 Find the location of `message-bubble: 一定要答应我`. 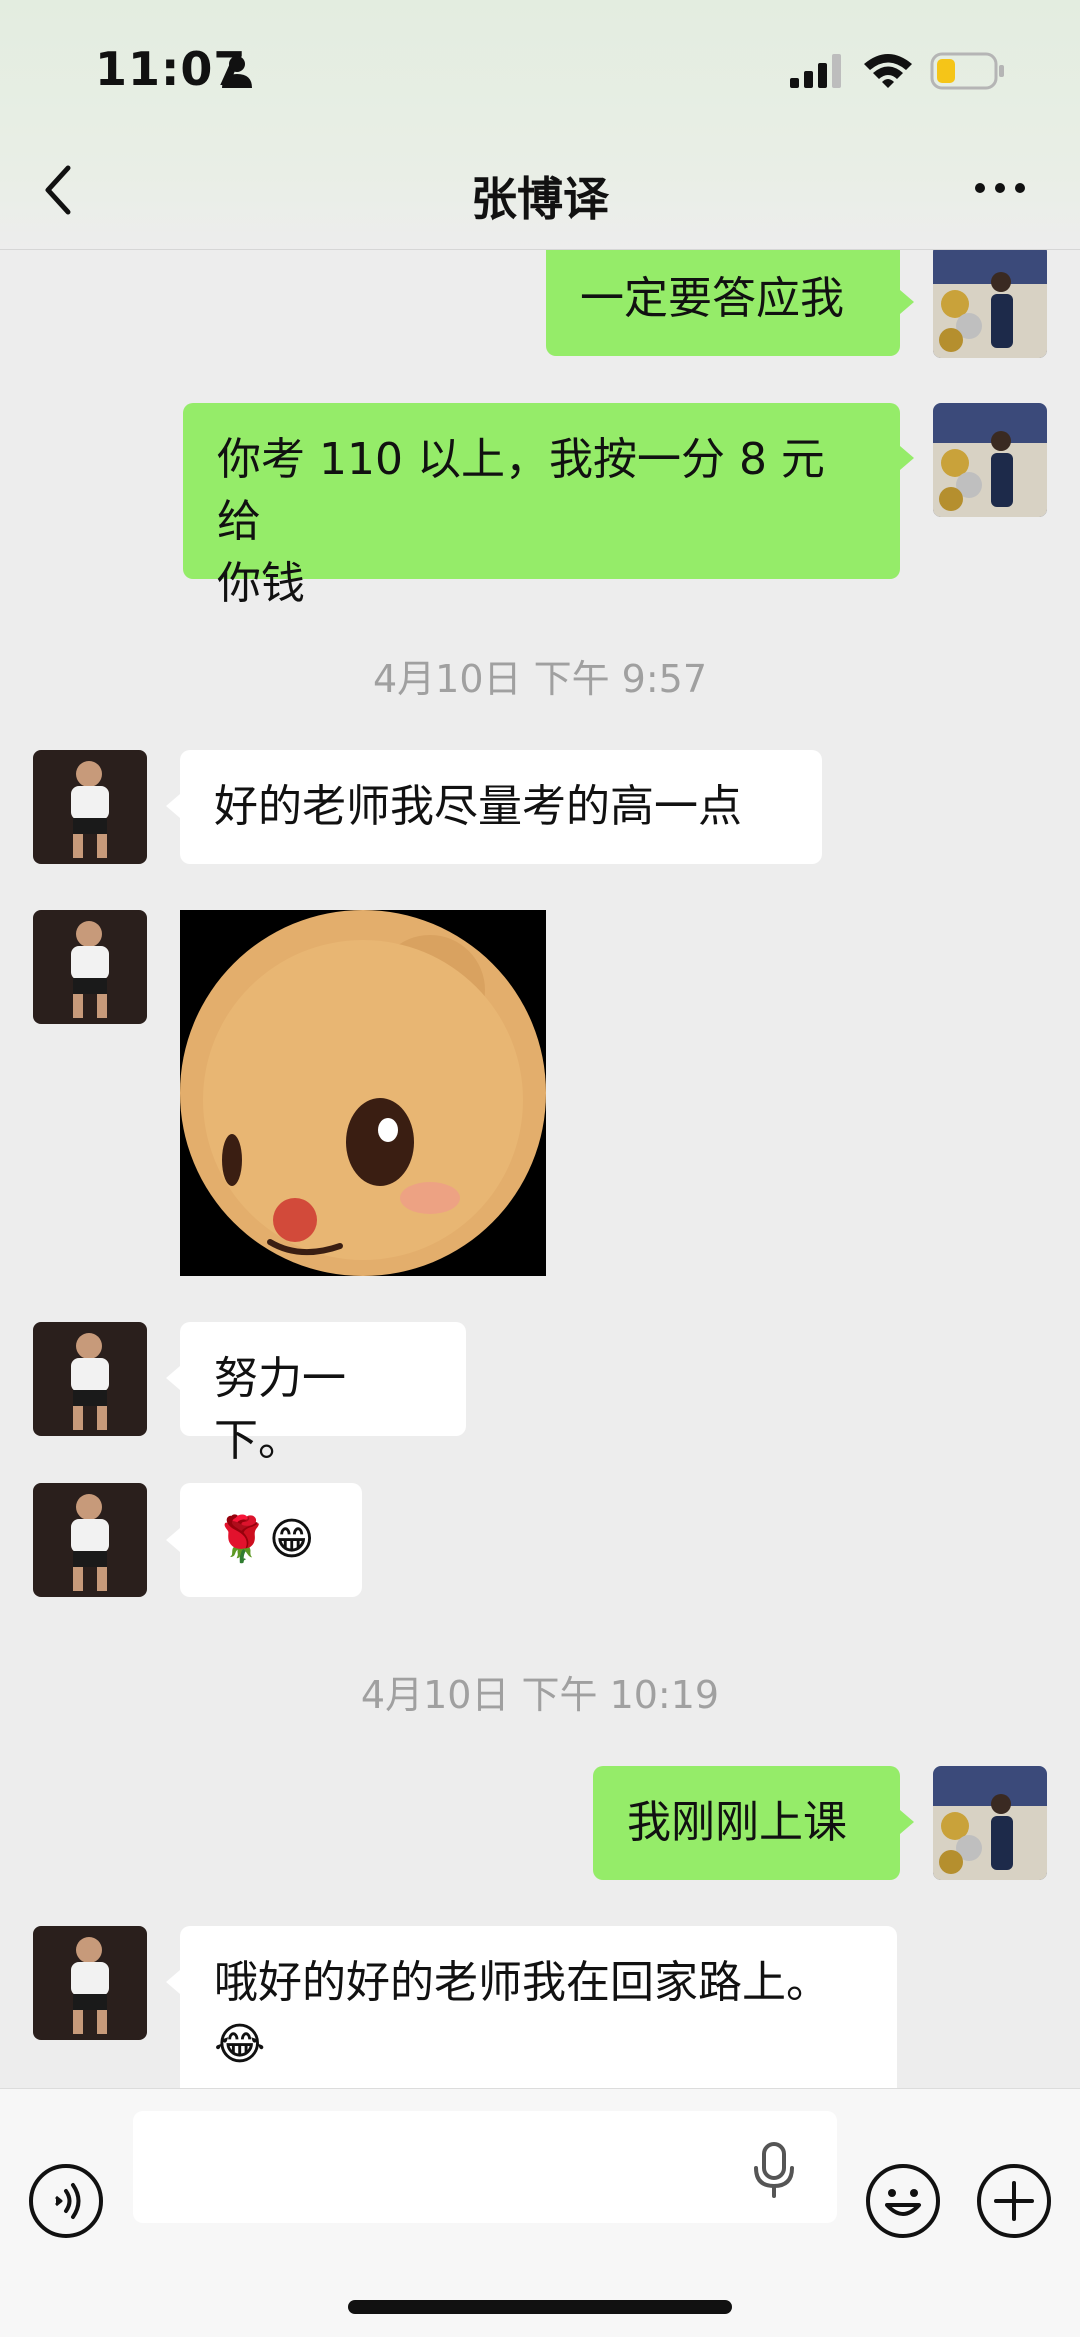

message-bubble: 一定要答应我 is located at coordinates (723, 303).